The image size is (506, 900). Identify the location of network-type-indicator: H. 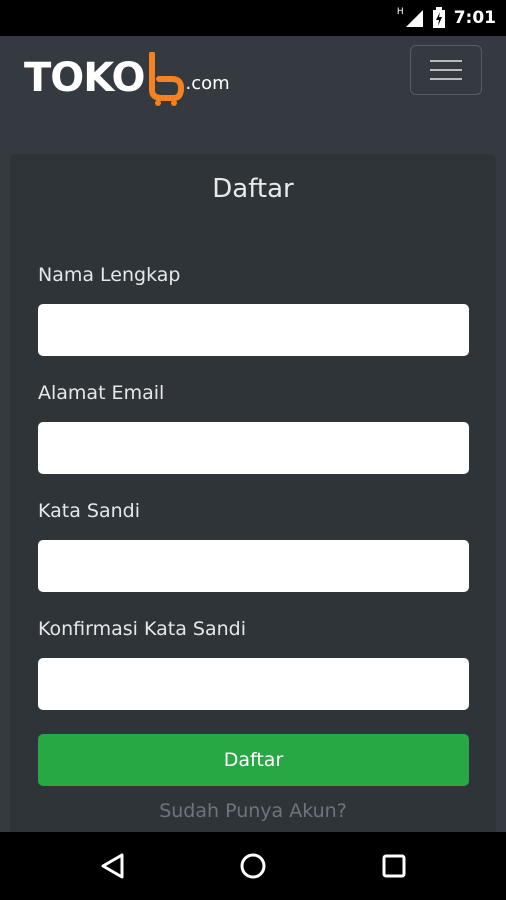
(400, 12).